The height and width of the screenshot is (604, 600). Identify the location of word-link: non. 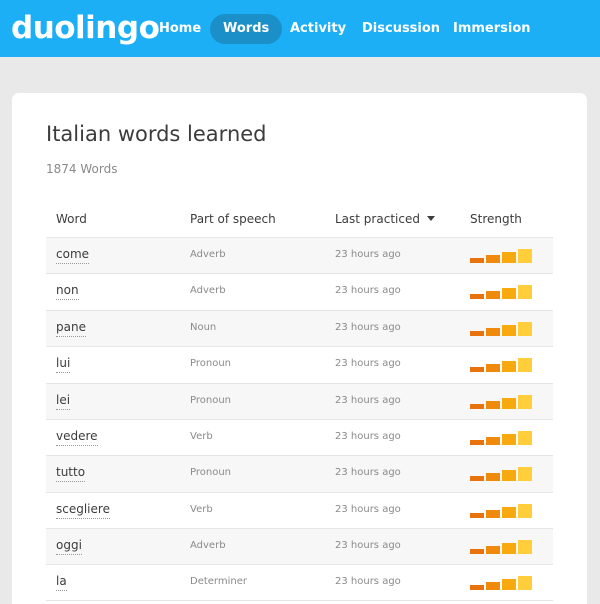
(67, 291).